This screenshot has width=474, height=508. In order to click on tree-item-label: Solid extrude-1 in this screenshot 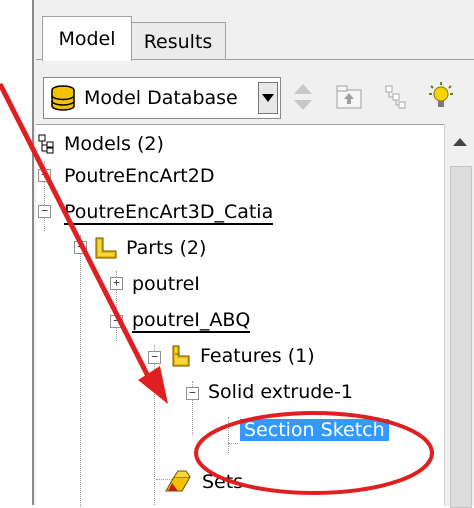, I will do `click(280, 392)`.